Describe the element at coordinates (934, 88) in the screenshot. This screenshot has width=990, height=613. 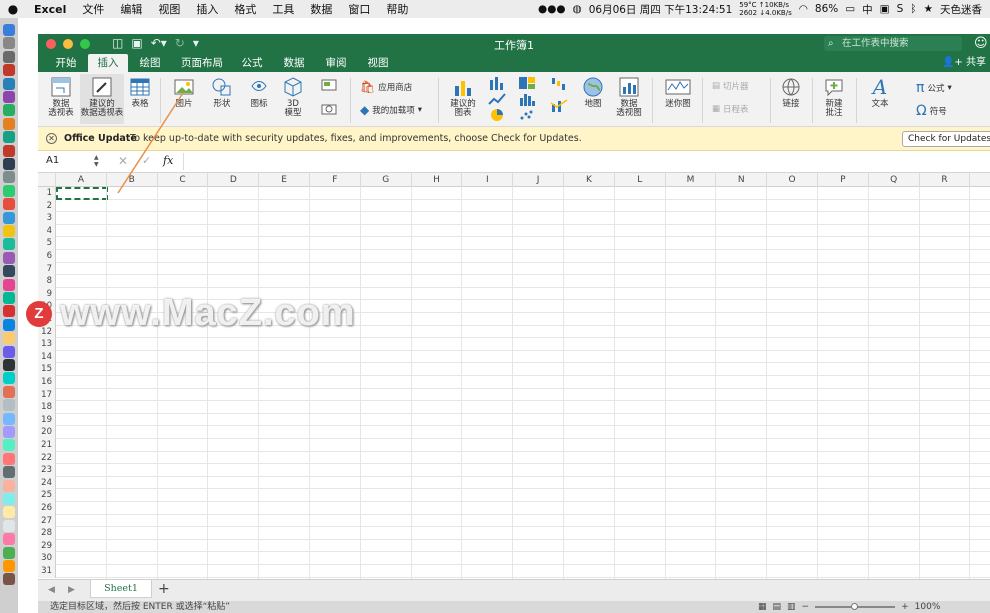
I see `equation-button: π 公式 ▾` at that location.